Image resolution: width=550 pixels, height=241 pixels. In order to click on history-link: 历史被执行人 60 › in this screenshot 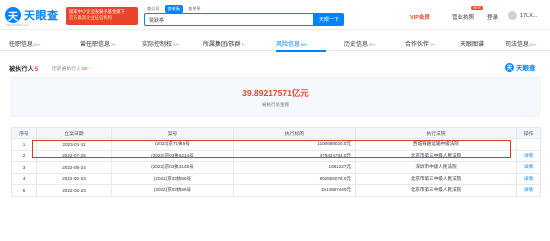, I will do `click(71, 68)`.